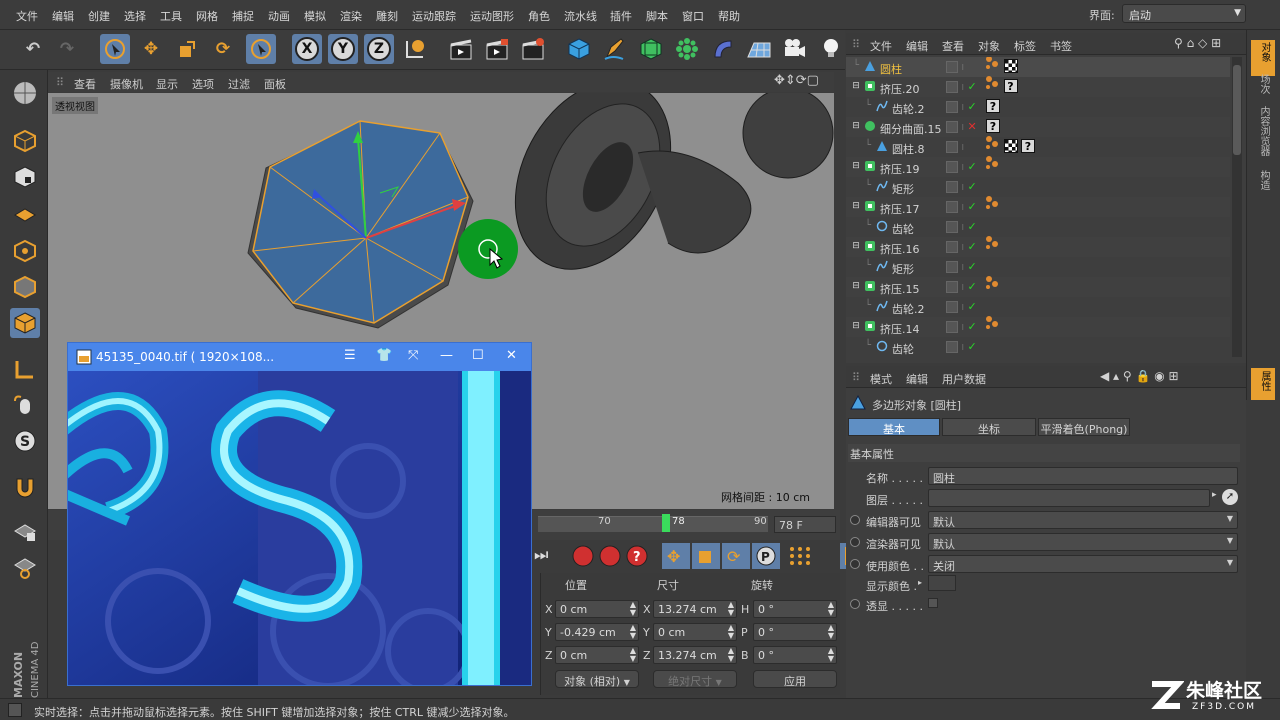 The image size is (1280, 720). I want to click on attribute-field: 默认 ▼, so click(1083, 520).